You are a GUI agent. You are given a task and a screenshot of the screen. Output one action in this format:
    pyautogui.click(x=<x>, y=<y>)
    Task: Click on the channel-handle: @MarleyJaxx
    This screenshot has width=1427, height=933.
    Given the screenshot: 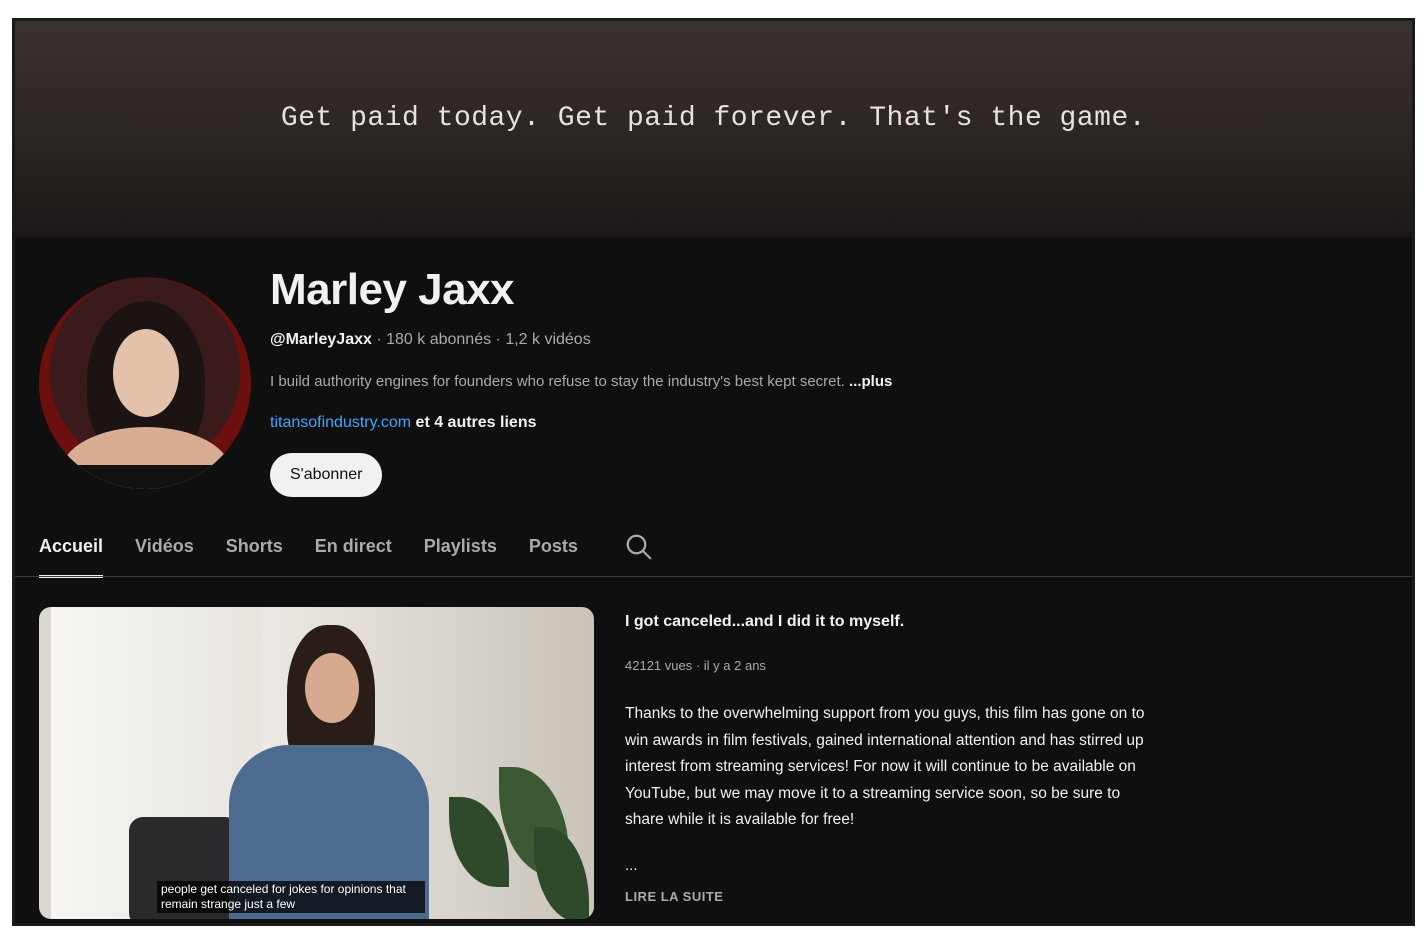 What is the action you would take?
    pyautogui.click(x=321, y=339)
    